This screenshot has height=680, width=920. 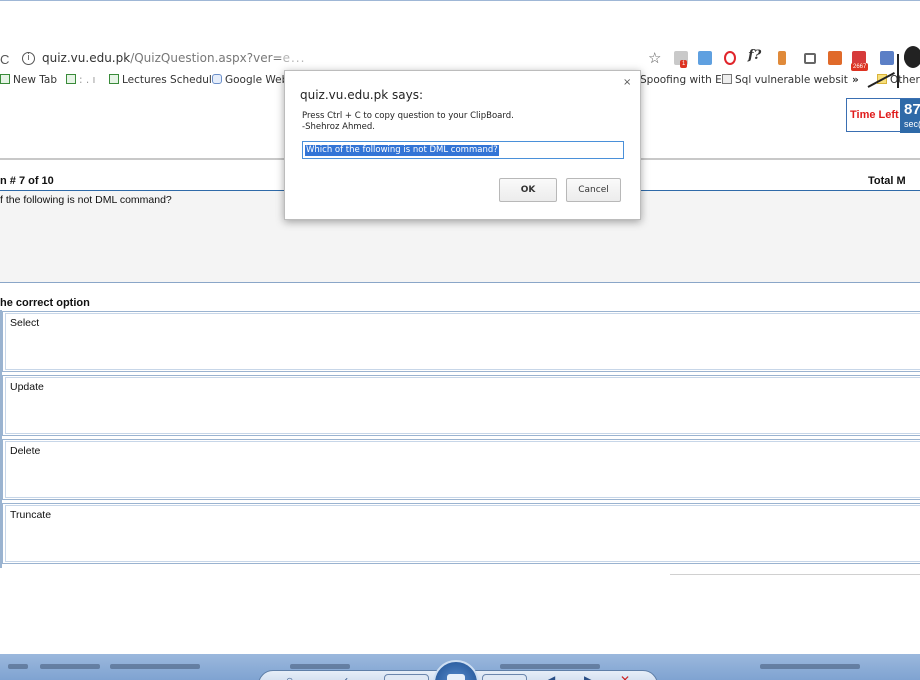 I want to click on bookmark-spoofing: Spoofing with Et, so click(x=683, y=80).